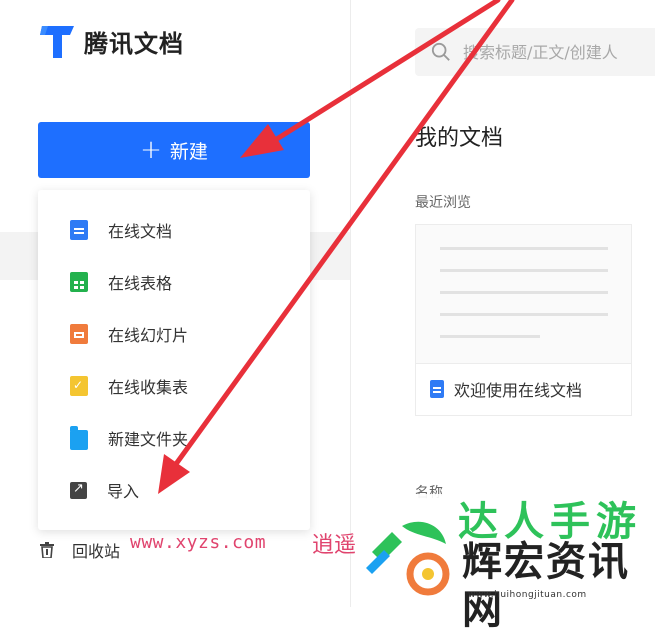 This screenshot has height=634, width=655. I want to click on watermark-main-text: 辉宏资讯网, so click(546, 586).